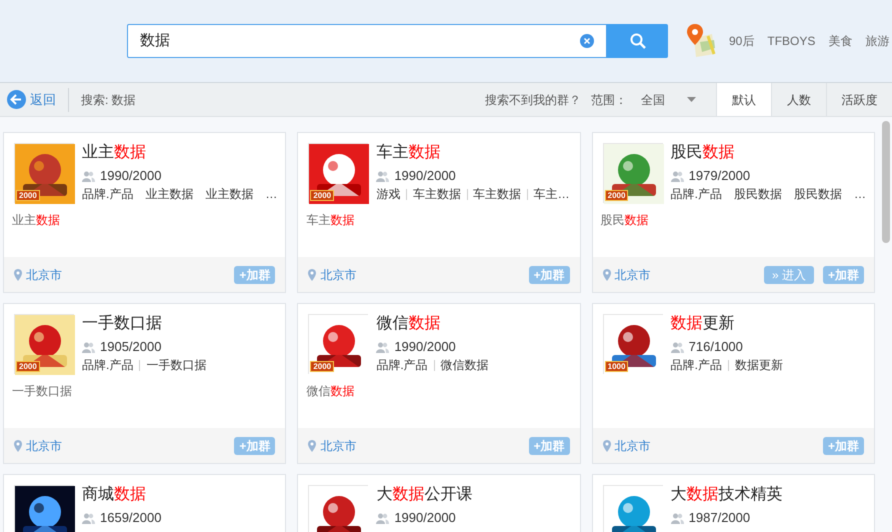 The width and height of the screenshot is (892, 532). I want to click on group-card: 大数据技术精英 1987/2000, so click(733, 503).